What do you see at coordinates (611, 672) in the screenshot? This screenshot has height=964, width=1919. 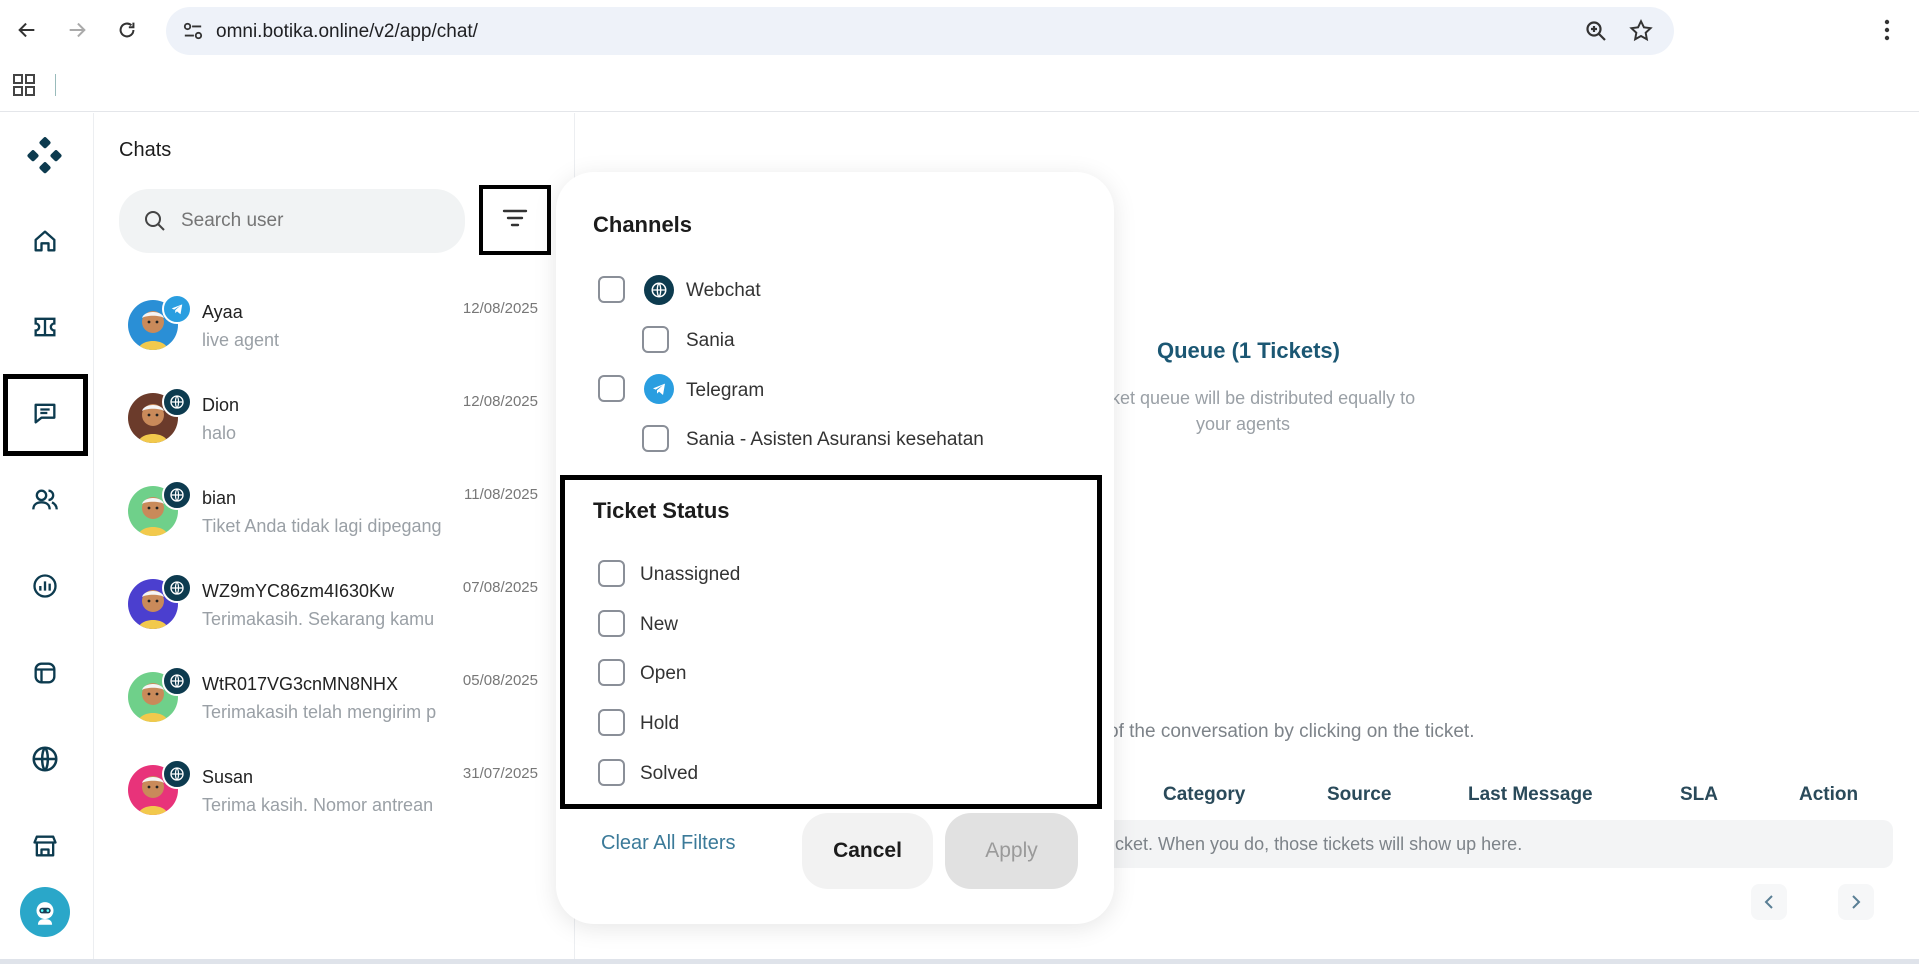 I see `checkbox-open` at bounding box center [611, 672].